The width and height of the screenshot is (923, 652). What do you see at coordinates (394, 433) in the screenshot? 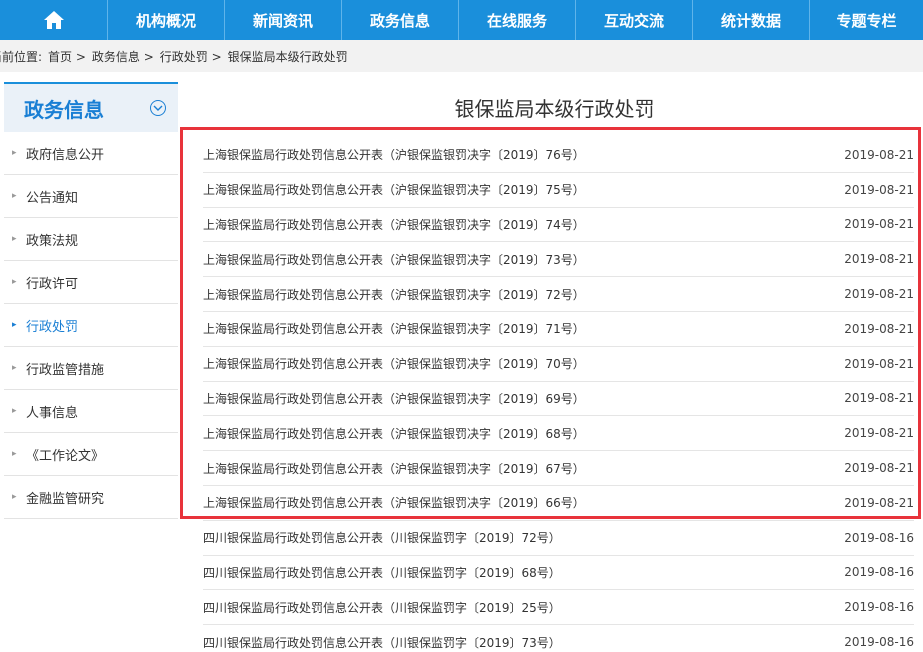
I see `list-item-title-link: 上海银保监局行政处罚信息公开表（沪银保监银罚决字〔2019〕68号）` at bounding box center [394, 433].